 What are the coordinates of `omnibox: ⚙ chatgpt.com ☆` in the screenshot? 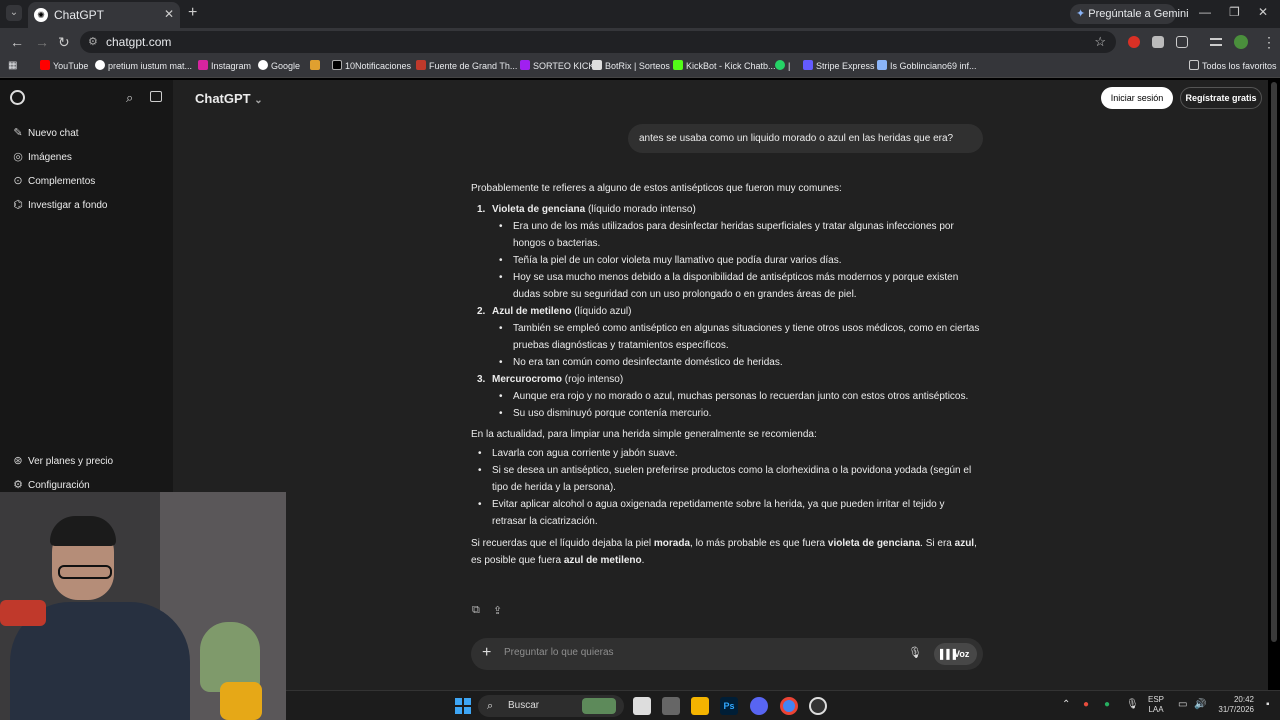 It's located at (598, 42).